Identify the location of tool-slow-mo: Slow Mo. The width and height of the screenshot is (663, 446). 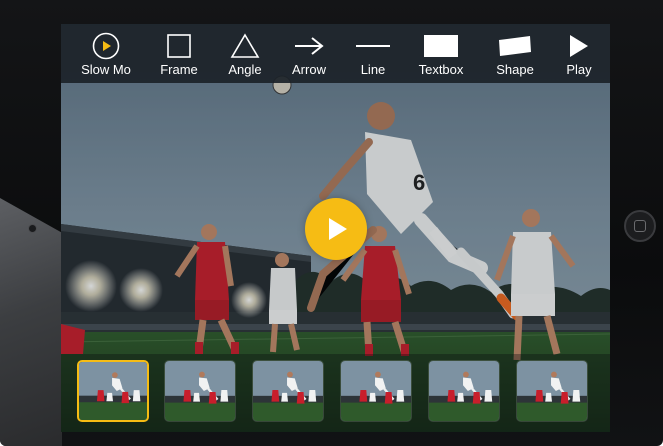
(106, 53).